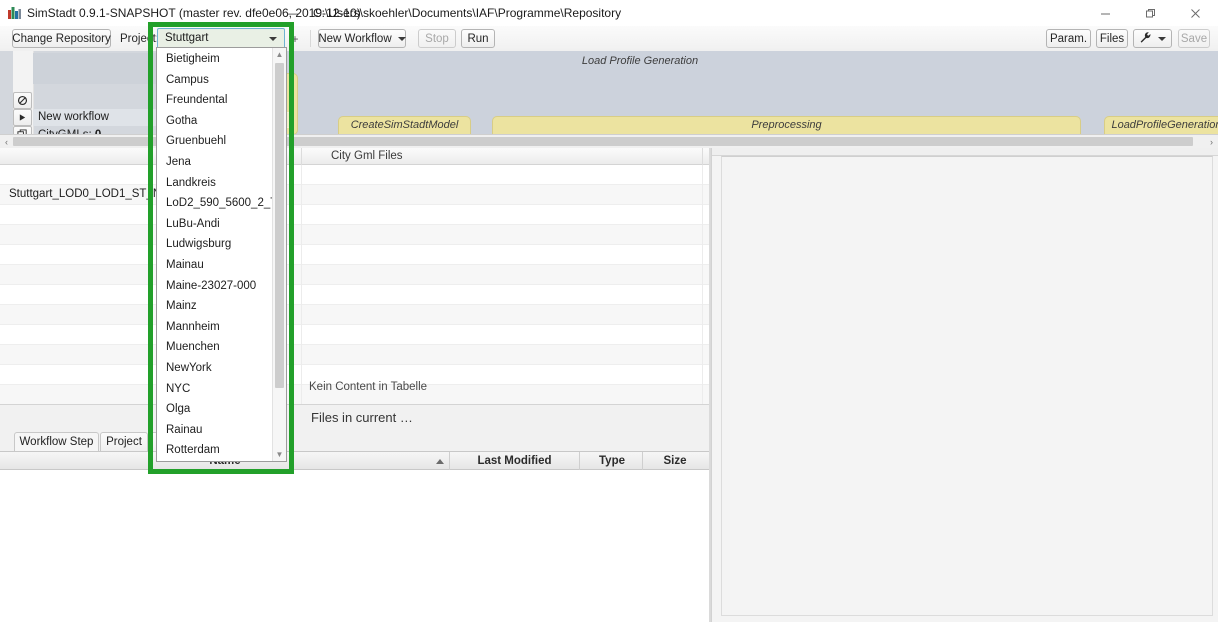 The image size is (1218, 622). Describe the element at coordinates (1195, 13) in the screenshot. I see `close-button` at that location.